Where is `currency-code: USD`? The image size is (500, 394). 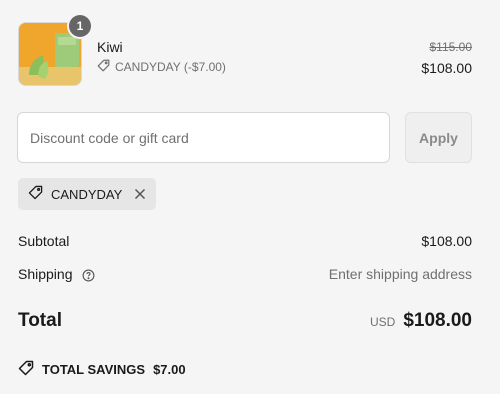 currency-code: USD is located at coordinates (382, 322).